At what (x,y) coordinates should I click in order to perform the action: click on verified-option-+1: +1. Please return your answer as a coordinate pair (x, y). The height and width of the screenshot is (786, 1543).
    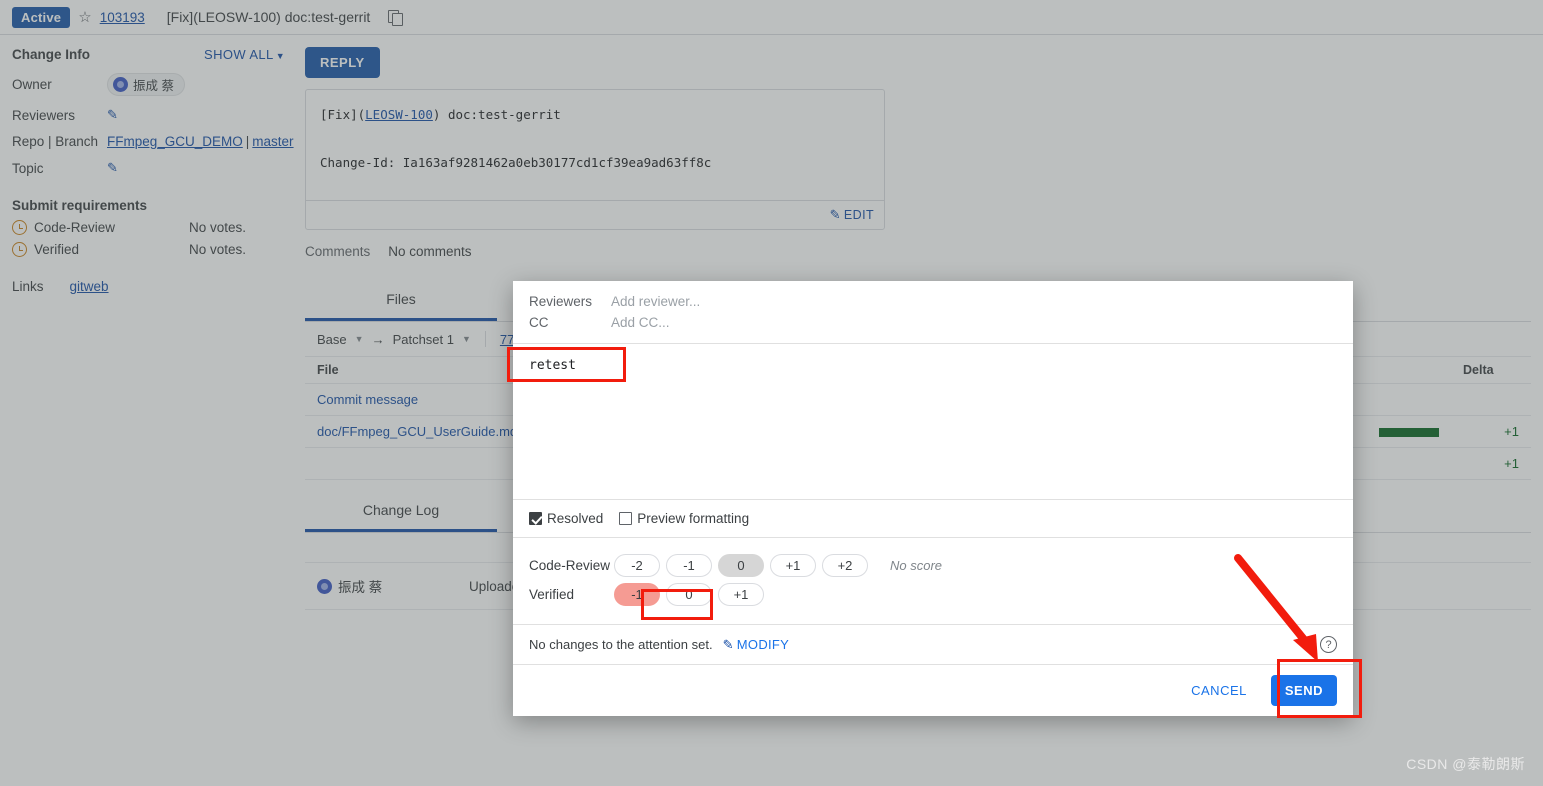
    Looking at the image, I should click on (741, 594).